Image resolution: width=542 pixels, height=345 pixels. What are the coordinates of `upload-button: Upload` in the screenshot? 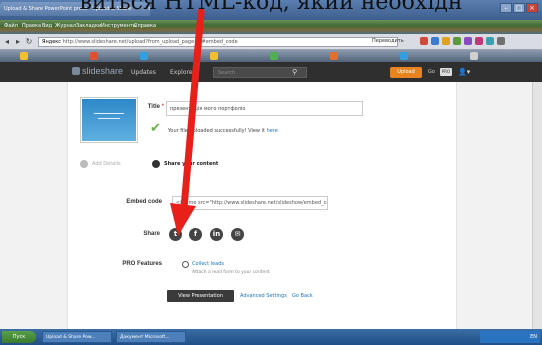 It's located at (406, 72).